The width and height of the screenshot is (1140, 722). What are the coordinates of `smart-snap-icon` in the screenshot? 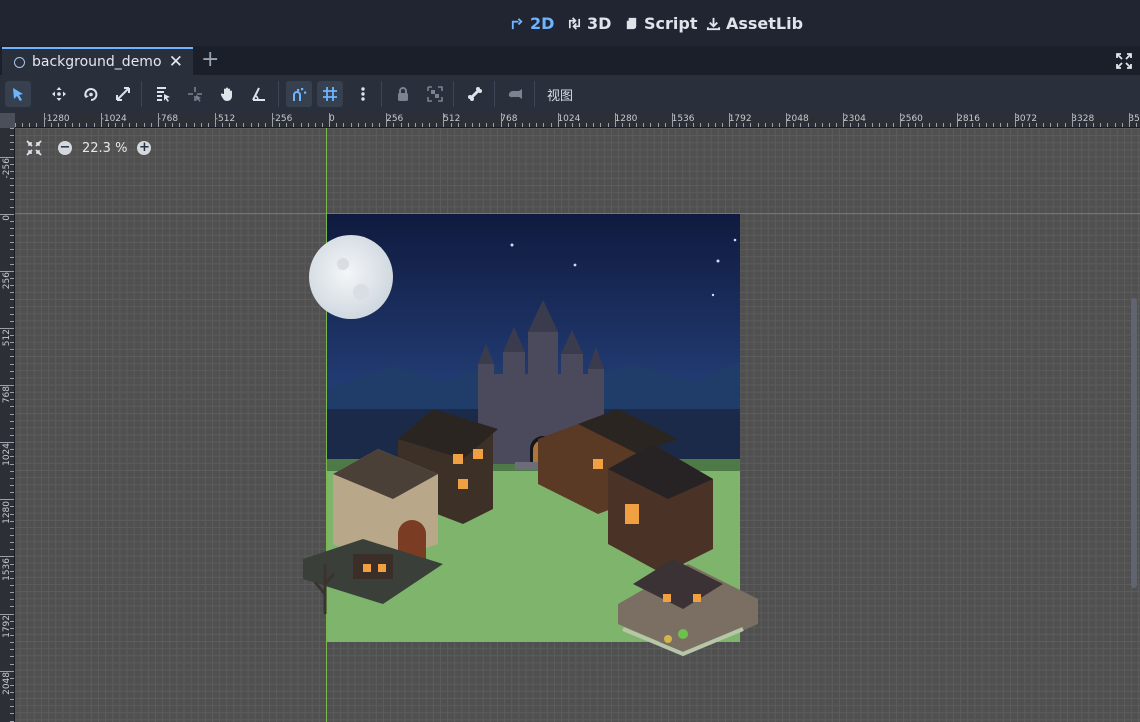 It's located at (300, 94).